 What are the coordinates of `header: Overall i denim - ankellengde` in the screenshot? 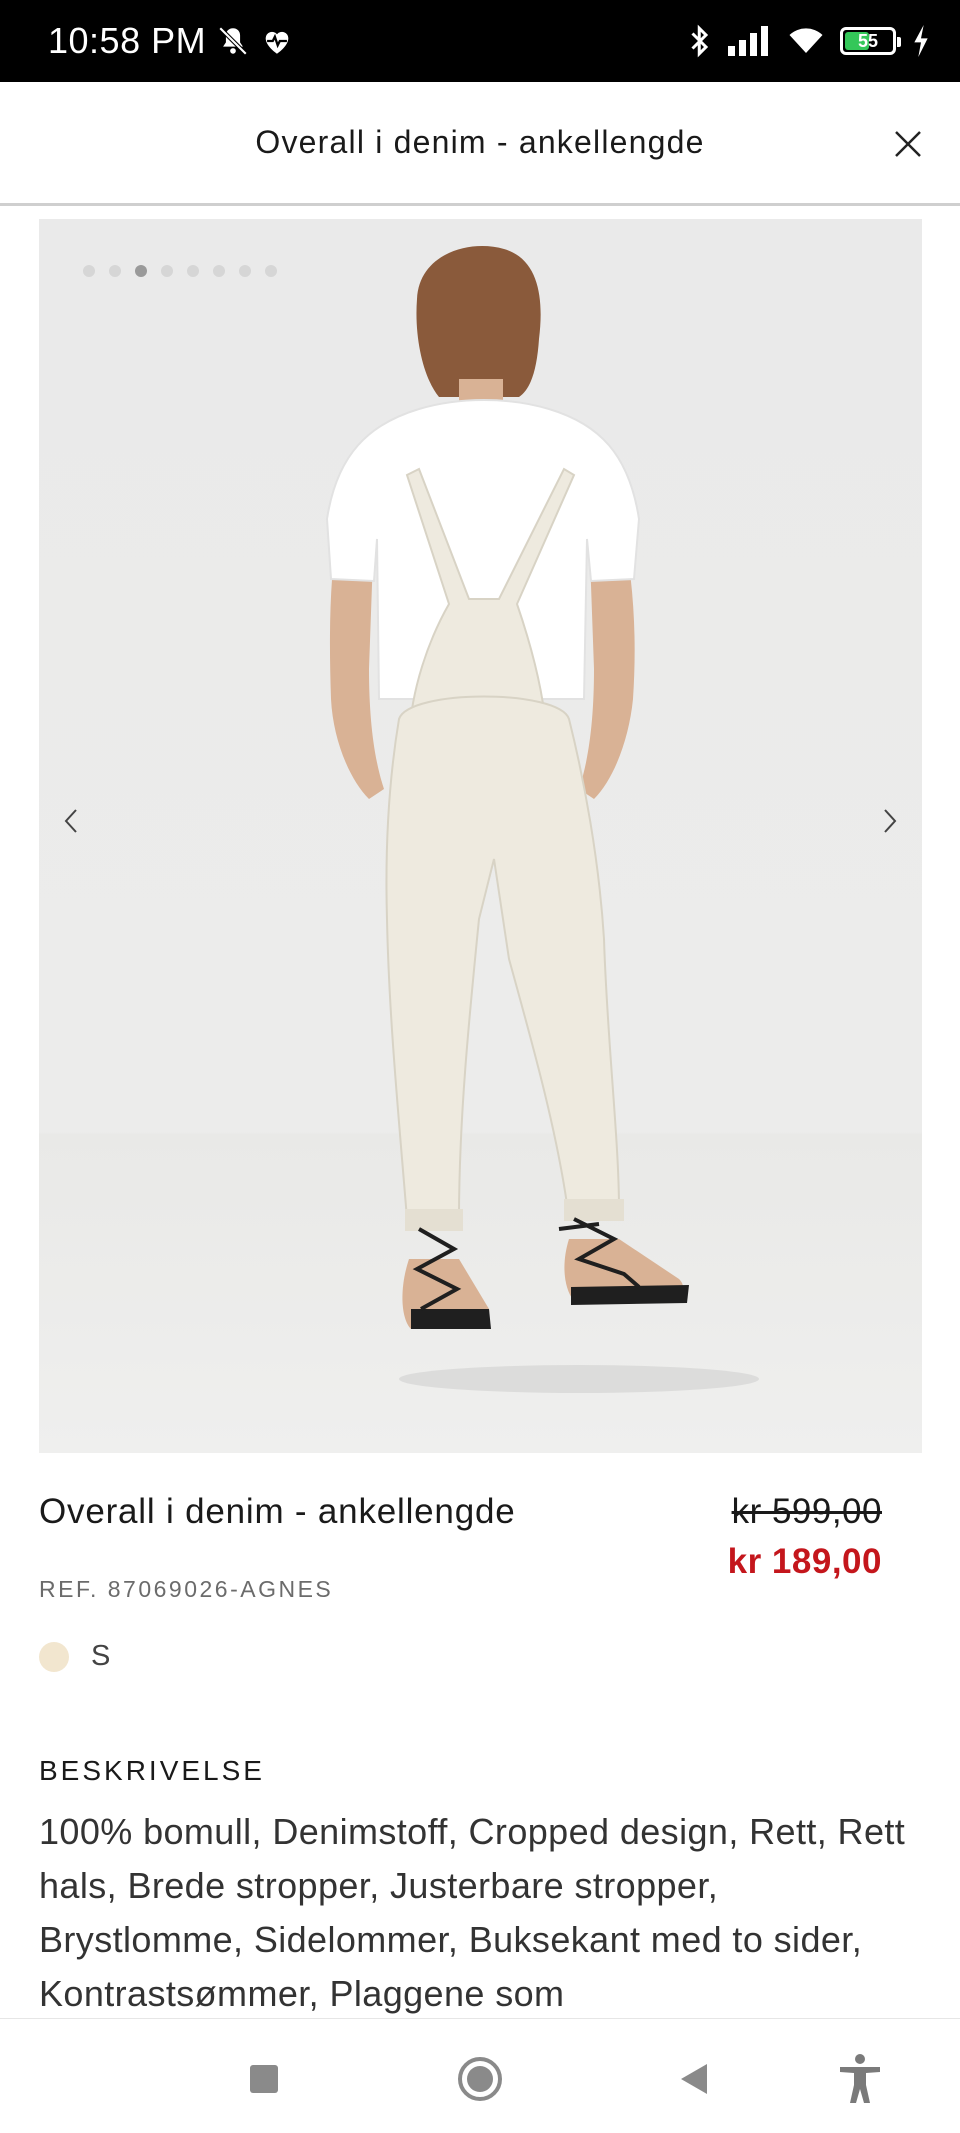 It's located at (480, 144).